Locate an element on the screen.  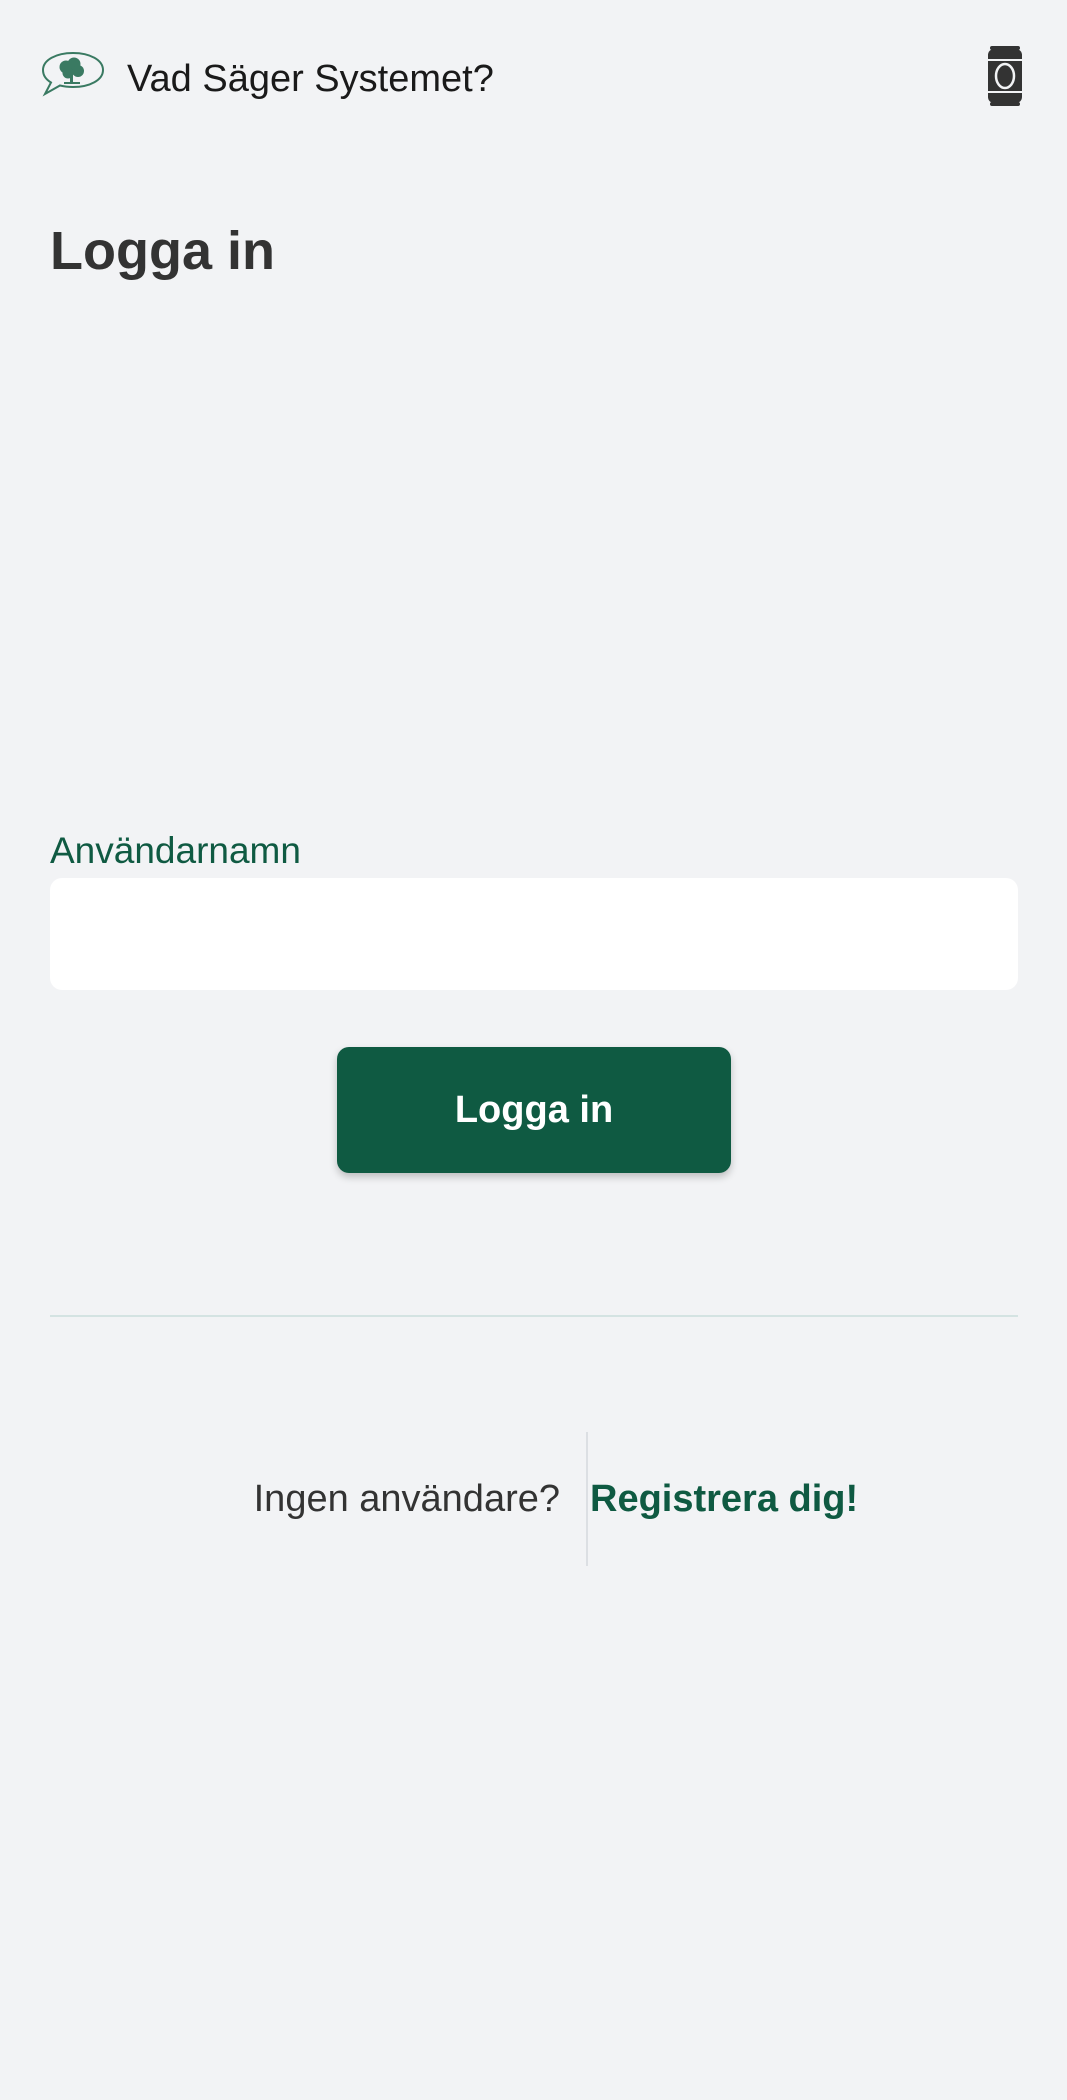
login-button: Logga in is located at coordinates (534, 1110).